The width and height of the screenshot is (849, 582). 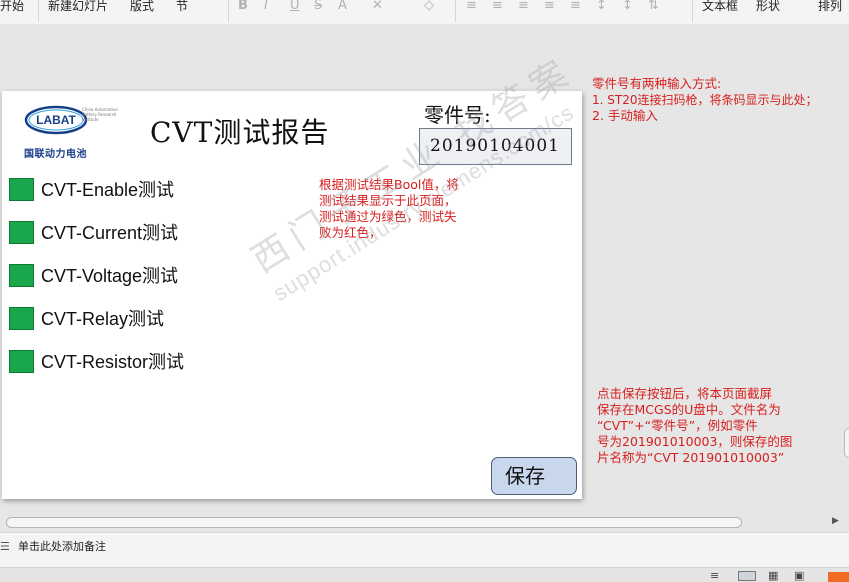 I want to click on logo-chinese-name: 国联动力电池, so click(x=55, y=154).